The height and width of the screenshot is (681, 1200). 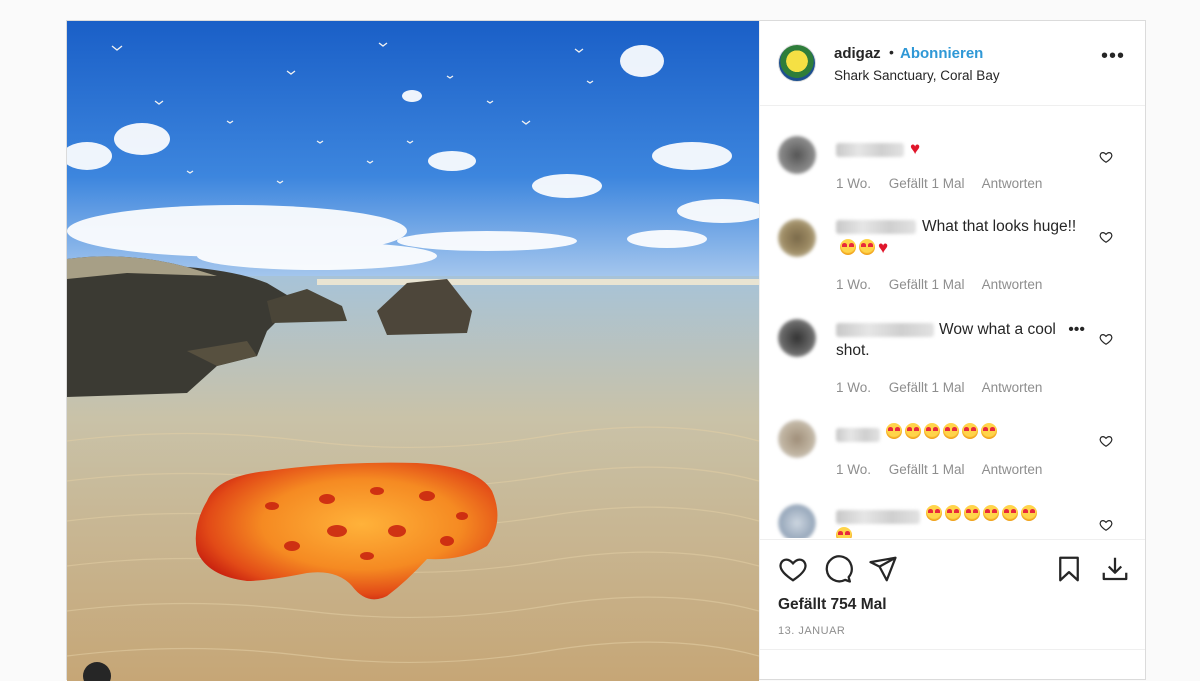 I want to click on post-date: 13. JANUAR, so click(x=812, y=631).